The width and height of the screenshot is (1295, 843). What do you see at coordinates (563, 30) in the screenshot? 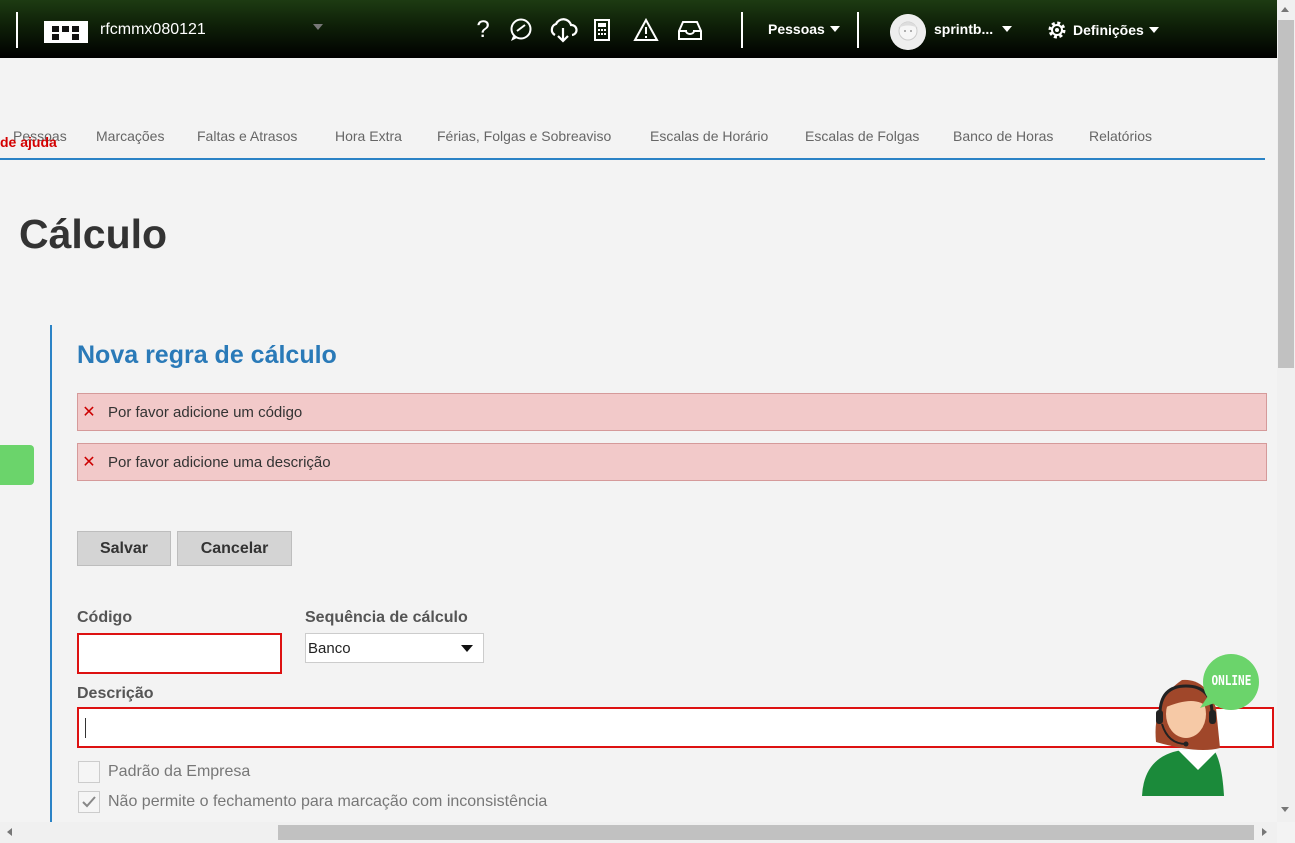
I see `cloud-download-icon` at bounding box center [563, 30].